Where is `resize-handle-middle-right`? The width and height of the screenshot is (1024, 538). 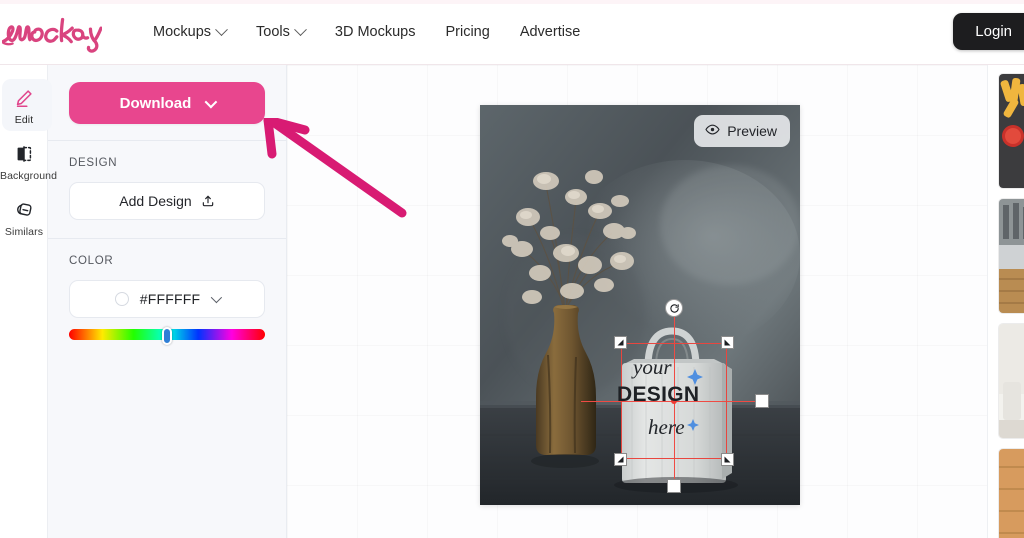 resize-handle-middle-right is located at coordinates (762, 401).